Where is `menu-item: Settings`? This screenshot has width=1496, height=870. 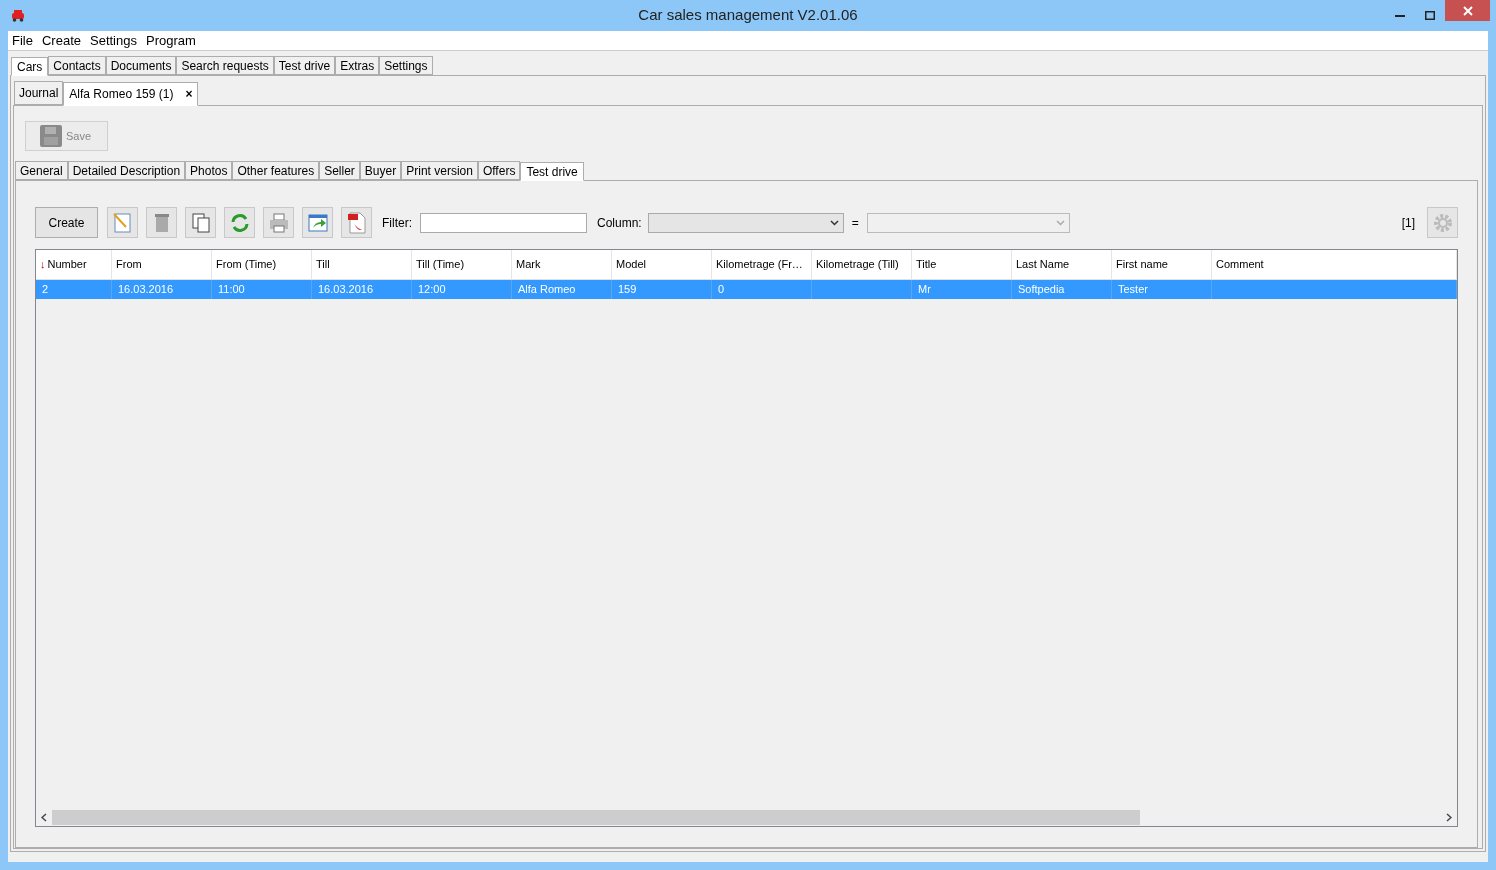
menu-item: Settings is located at coordinates (113, 40).